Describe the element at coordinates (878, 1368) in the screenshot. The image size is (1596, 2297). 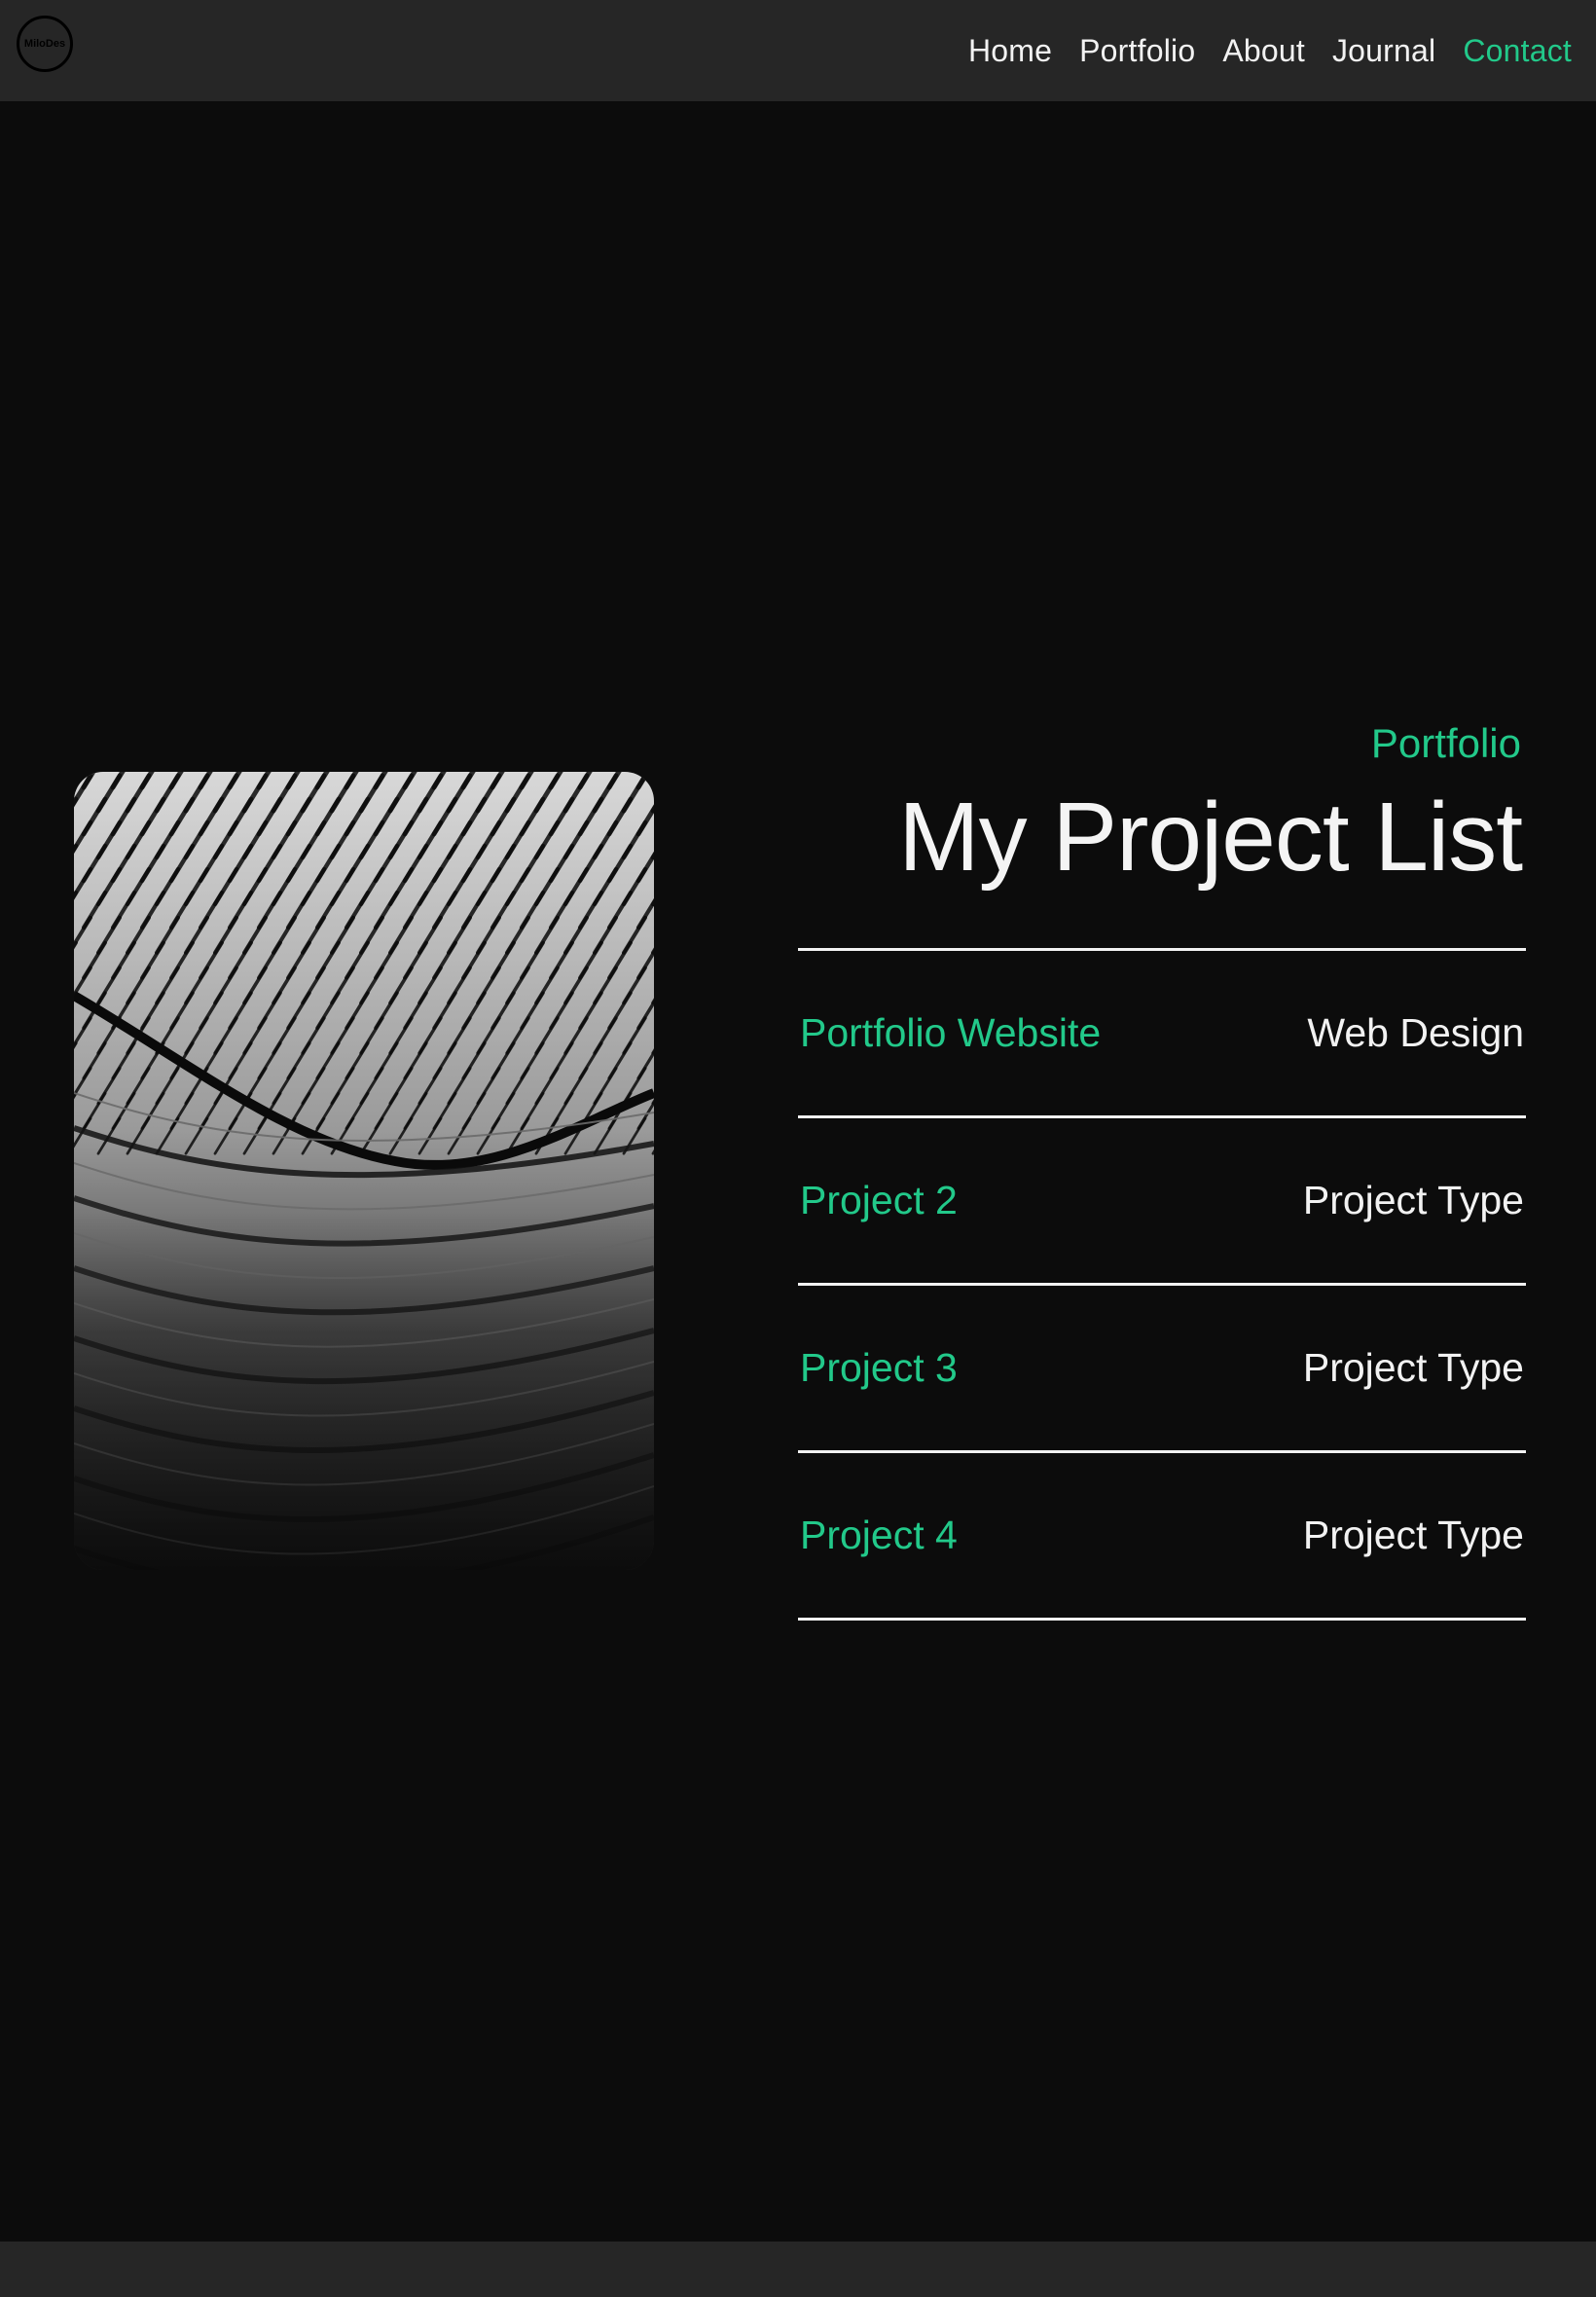
I see `project-name: Project 3` at that location.